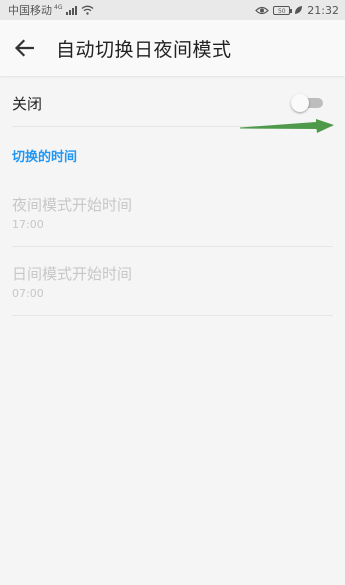 The height and width of the screenshot is (585, 345). I want to click on back-arrow-icon, so click(24, 48).